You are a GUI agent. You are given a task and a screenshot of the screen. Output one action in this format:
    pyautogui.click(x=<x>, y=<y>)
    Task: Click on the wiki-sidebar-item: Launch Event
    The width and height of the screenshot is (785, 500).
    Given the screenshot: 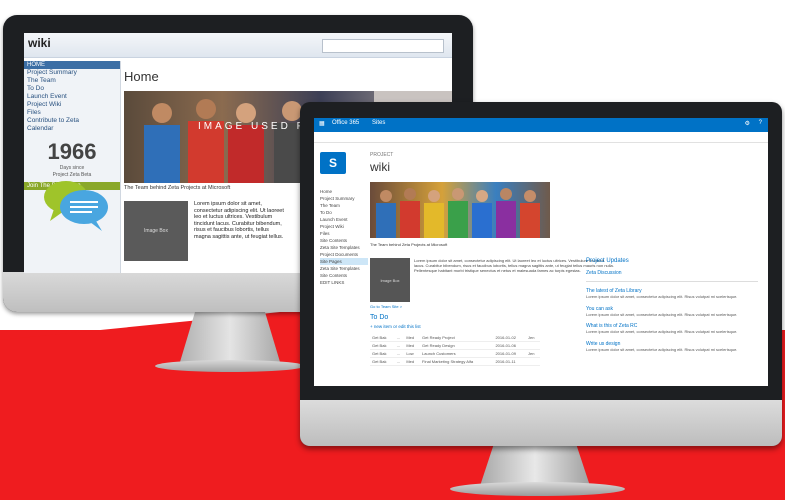 What is the action you would take?
    pyautogui.click(x=72, y=97)
    